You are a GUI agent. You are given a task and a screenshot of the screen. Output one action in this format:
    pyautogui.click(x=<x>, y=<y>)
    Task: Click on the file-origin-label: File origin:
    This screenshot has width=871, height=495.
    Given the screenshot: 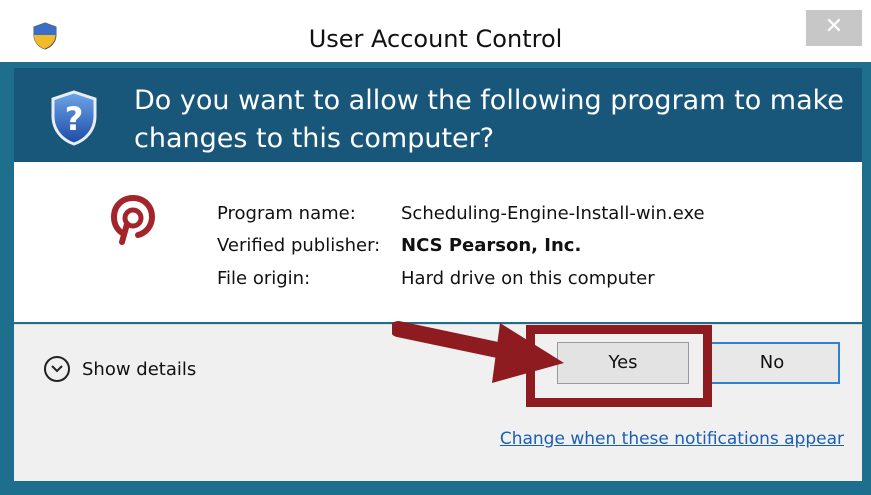 What is the action you would take?
    pyautogui.click(x=264, y=278)
    